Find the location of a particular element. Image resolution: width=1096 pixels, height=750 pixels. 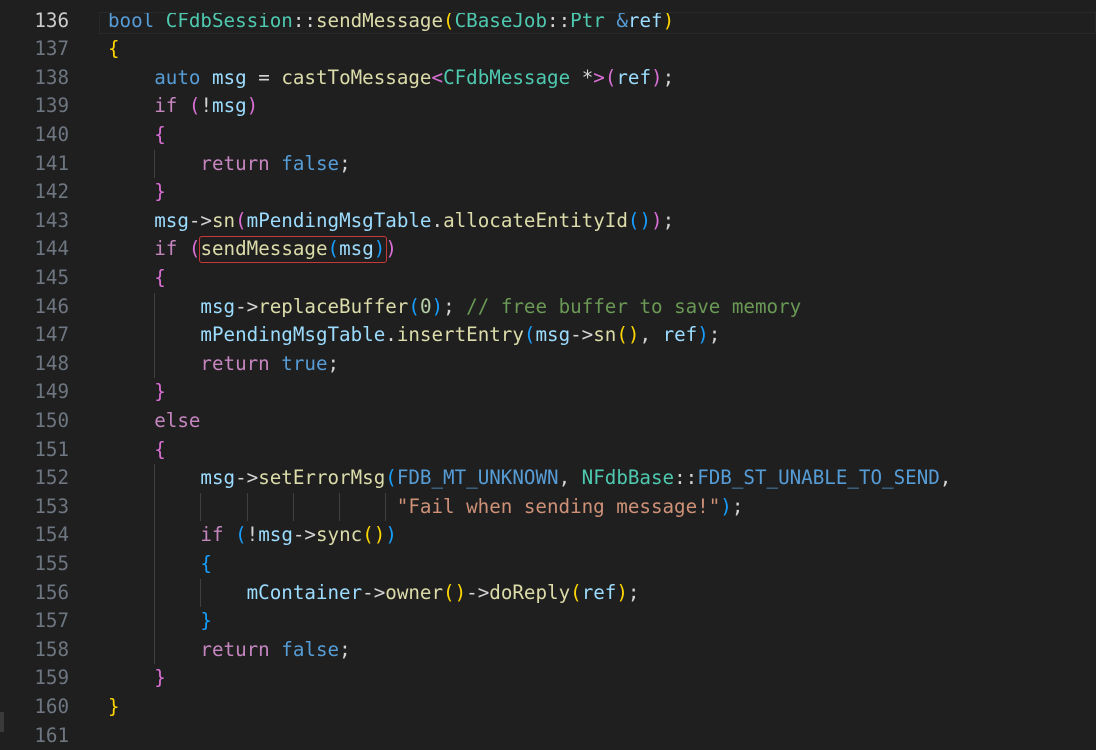

line-number: 149 is located at coordinates (34, 392).